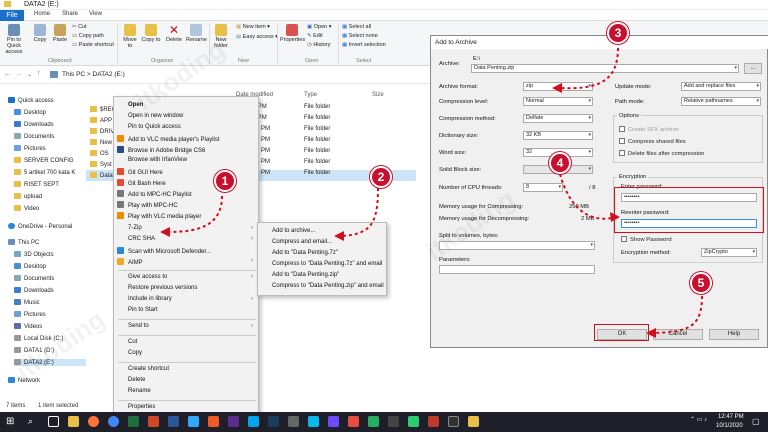 Image resolution: width=768 pixels, height=432 pixels. Describe the element at coordinates (729, 426) in the screenshot. I see `clock-date: 10/1/2020` at that location.